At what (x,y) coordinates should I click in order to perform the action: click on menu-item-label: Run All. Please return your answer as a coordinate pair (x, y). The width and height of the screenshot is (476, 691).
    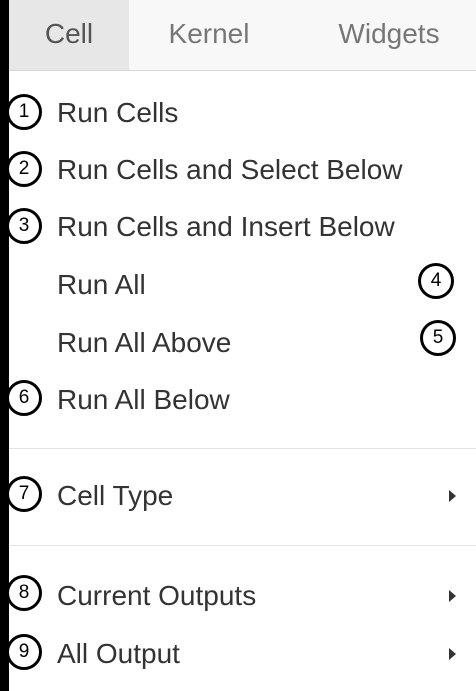
    Looking at the image, I should click on (101, 284).